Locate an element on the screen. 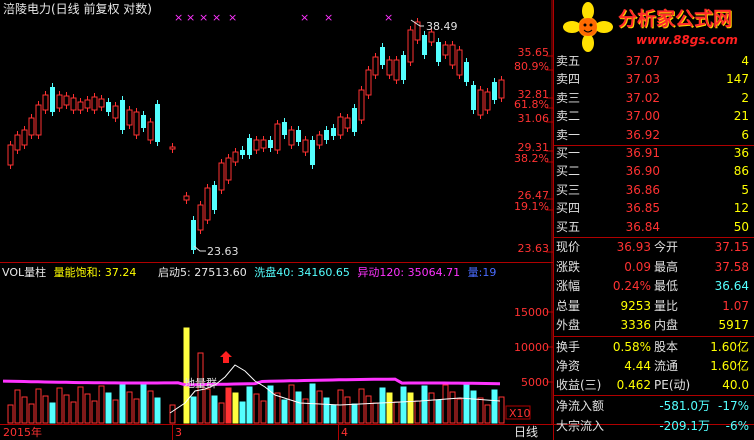 This screenshot has height=440, width=754. panel-border is located at coordinates (553, 220).